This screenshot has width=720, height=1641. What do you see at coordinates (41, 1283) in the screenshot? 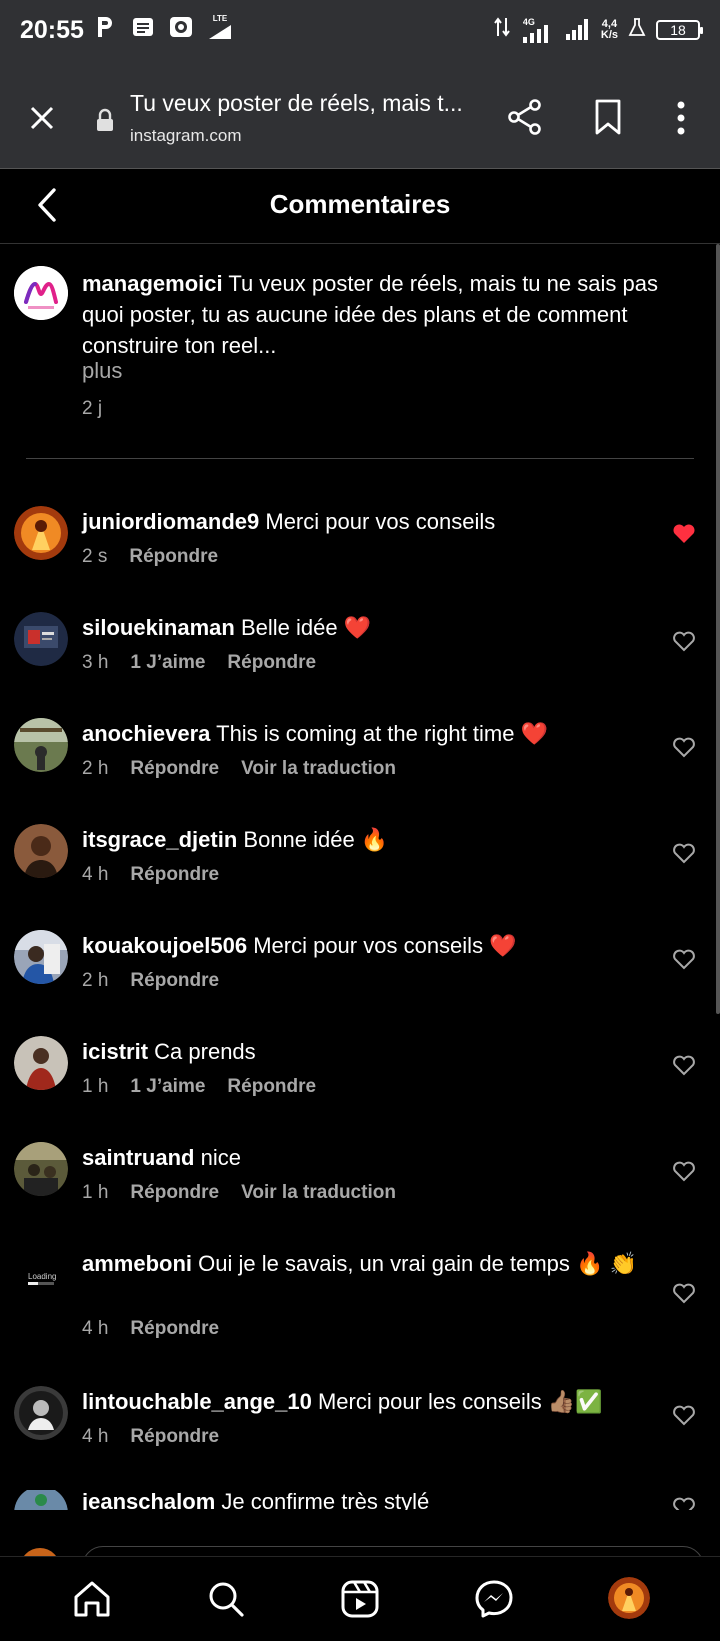
I see `loading-bar` at bounding box center [41, 1283].